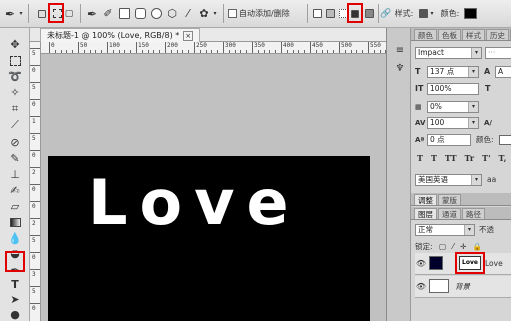 This screenshot has height=322, width=511. I want to click on panel-tab: 通道, so click(449, 213).